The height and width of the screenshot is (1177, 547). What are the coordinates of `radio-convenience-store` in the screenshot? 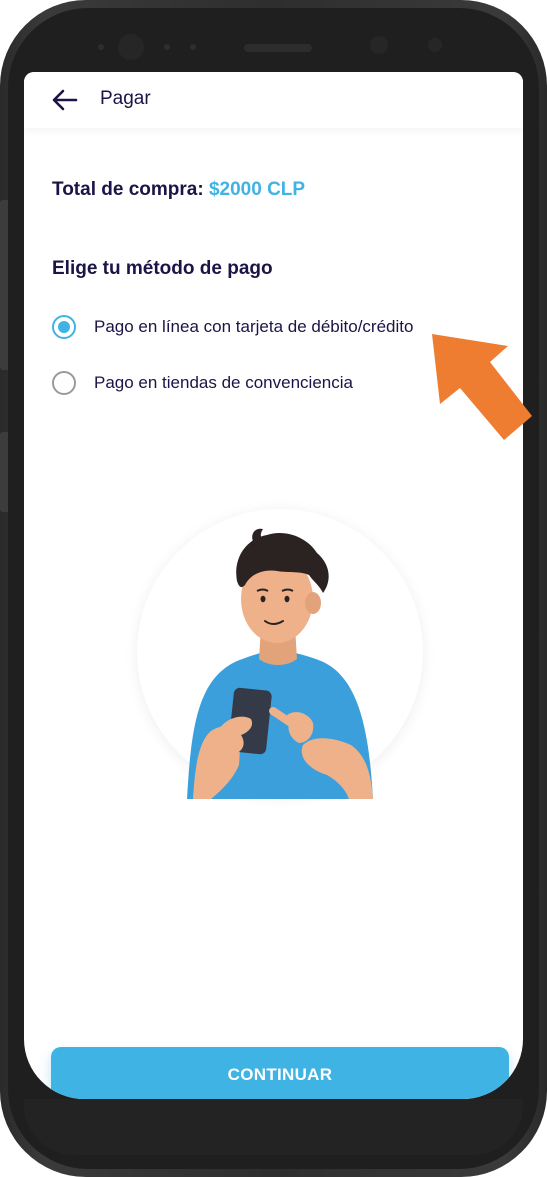 It's located at (64, 383).